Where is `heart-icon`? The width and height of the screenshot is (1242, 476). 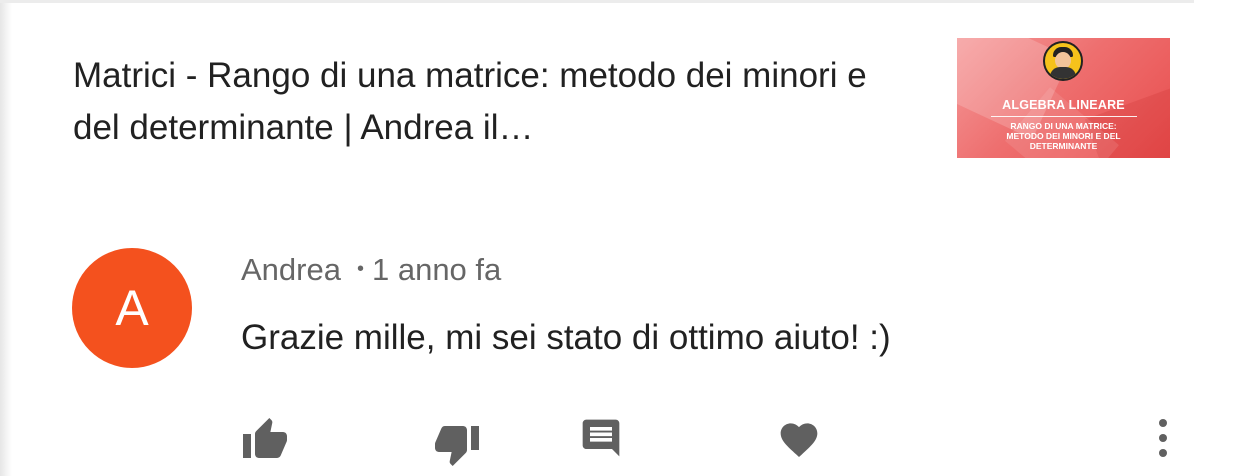
heart-icon is located at coordinates (799, 440).